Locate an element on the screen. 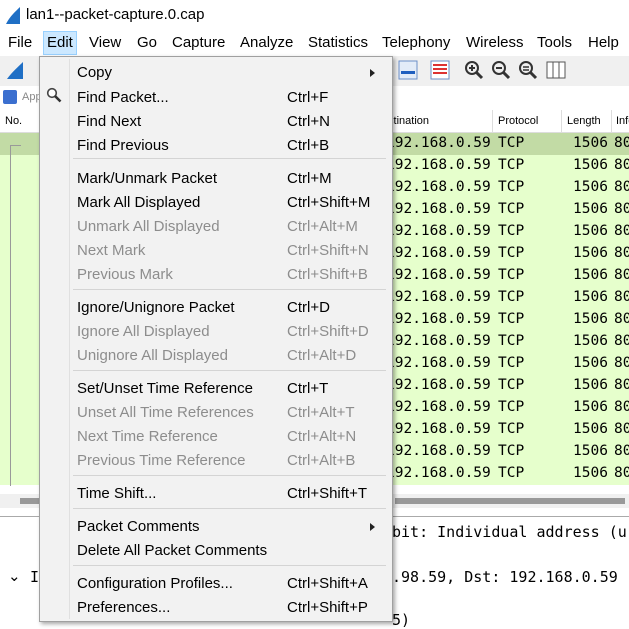 The height and width of the screenshot is (629, 629). menu-item-ignore-all-displayed: Ignore All Displayed Ctrl+Shift+D is located at coordinates (216, 332).